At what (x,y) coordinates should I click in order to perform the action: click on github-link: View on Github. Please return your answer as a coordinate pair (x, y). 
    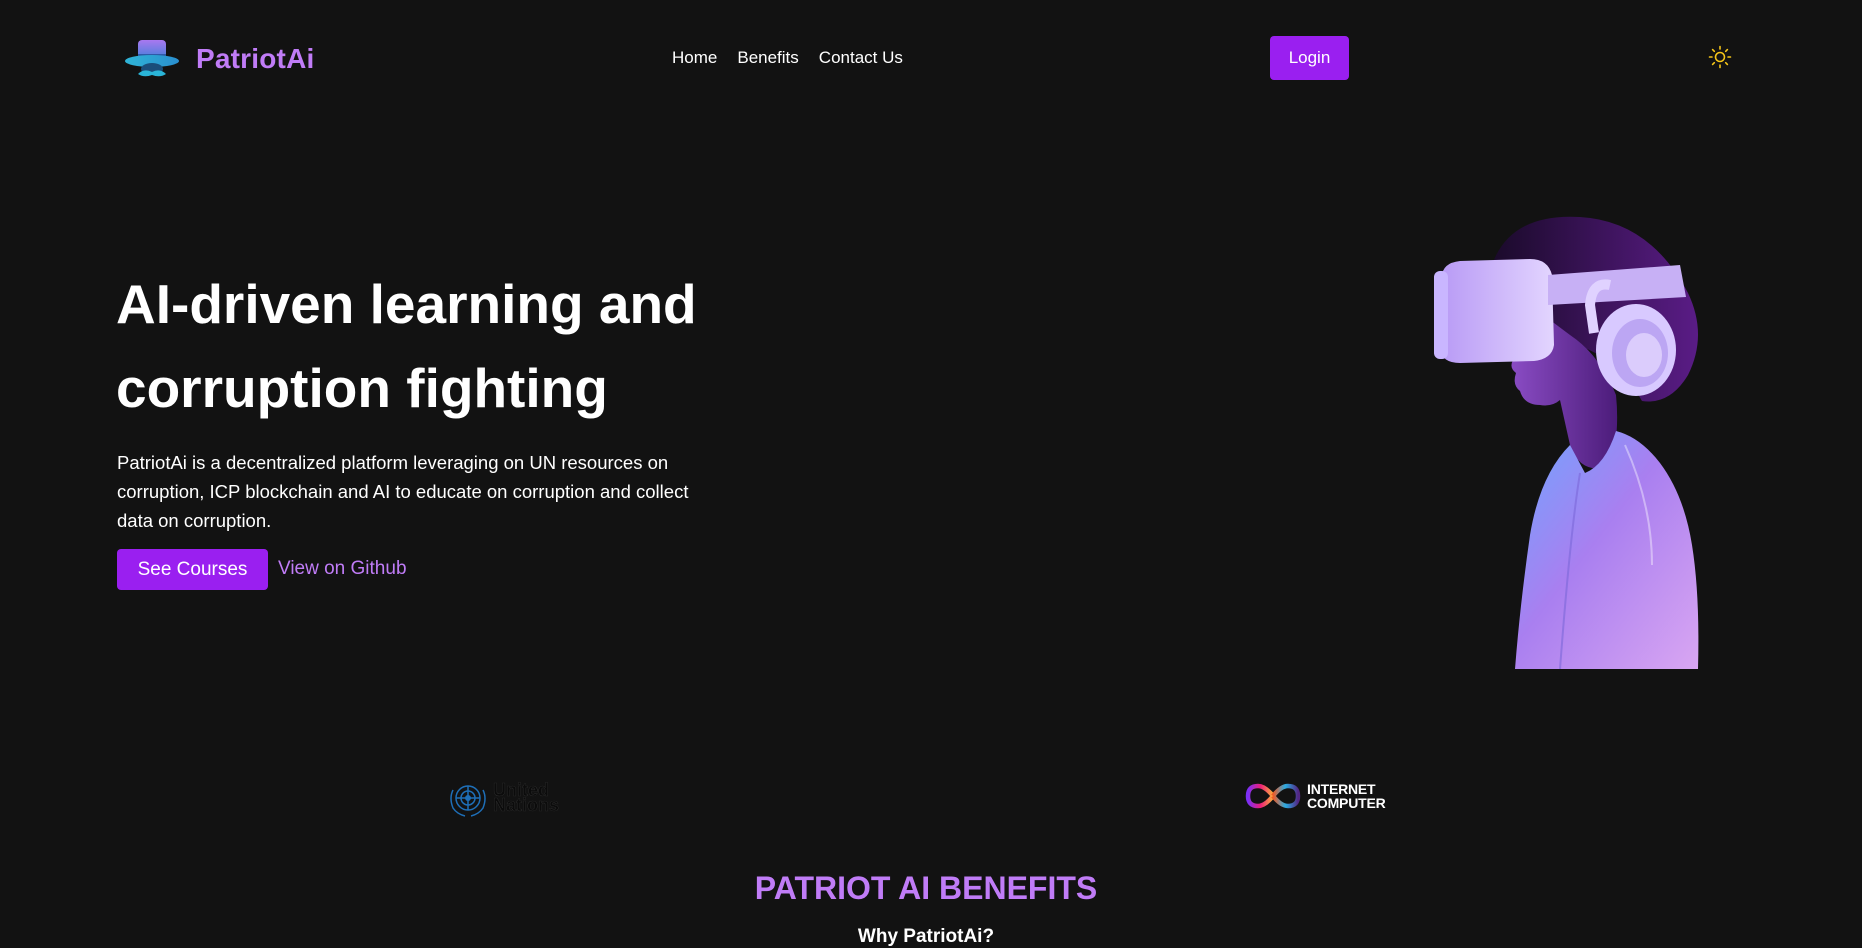
    Looking at the image, I should click on (342, 569).